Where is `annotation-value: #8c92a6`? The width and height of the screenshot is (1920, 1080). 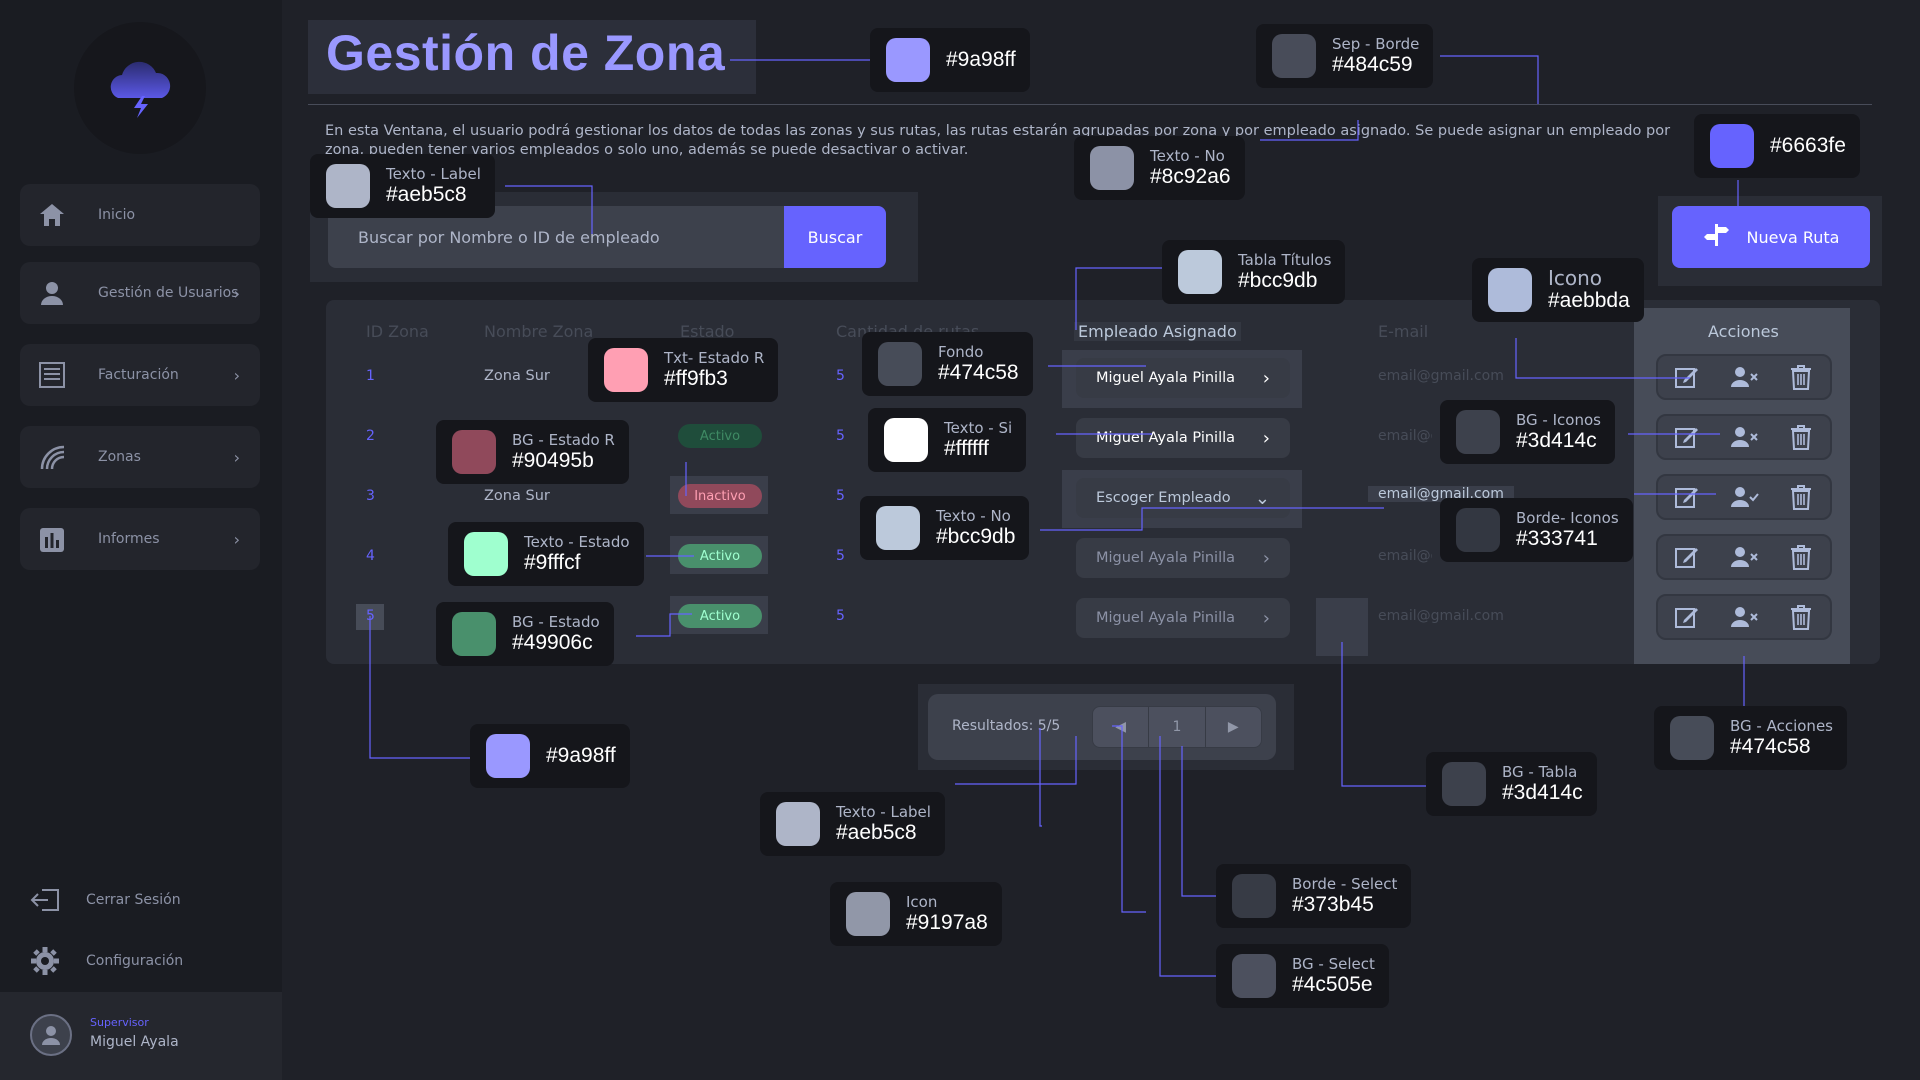
annotation-value: #8c92a6 is located at coordinates (1190, 176).